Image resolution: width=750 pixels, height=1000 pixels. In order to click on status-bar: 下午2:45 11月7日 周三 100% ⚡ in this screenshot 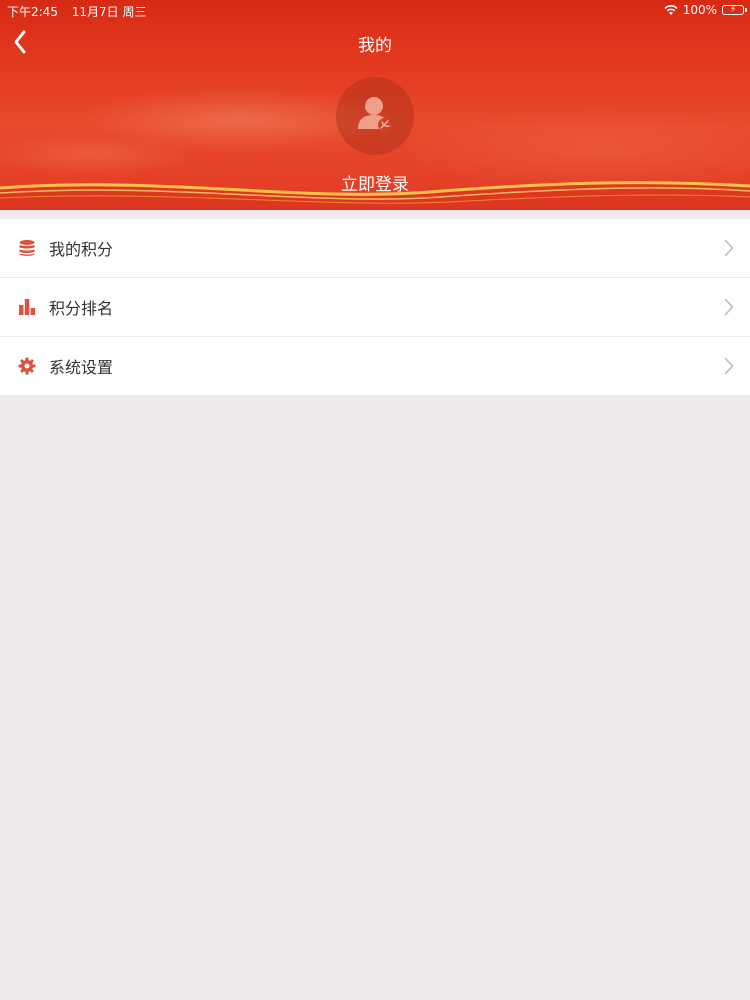, I will do `click(375, 10)`.